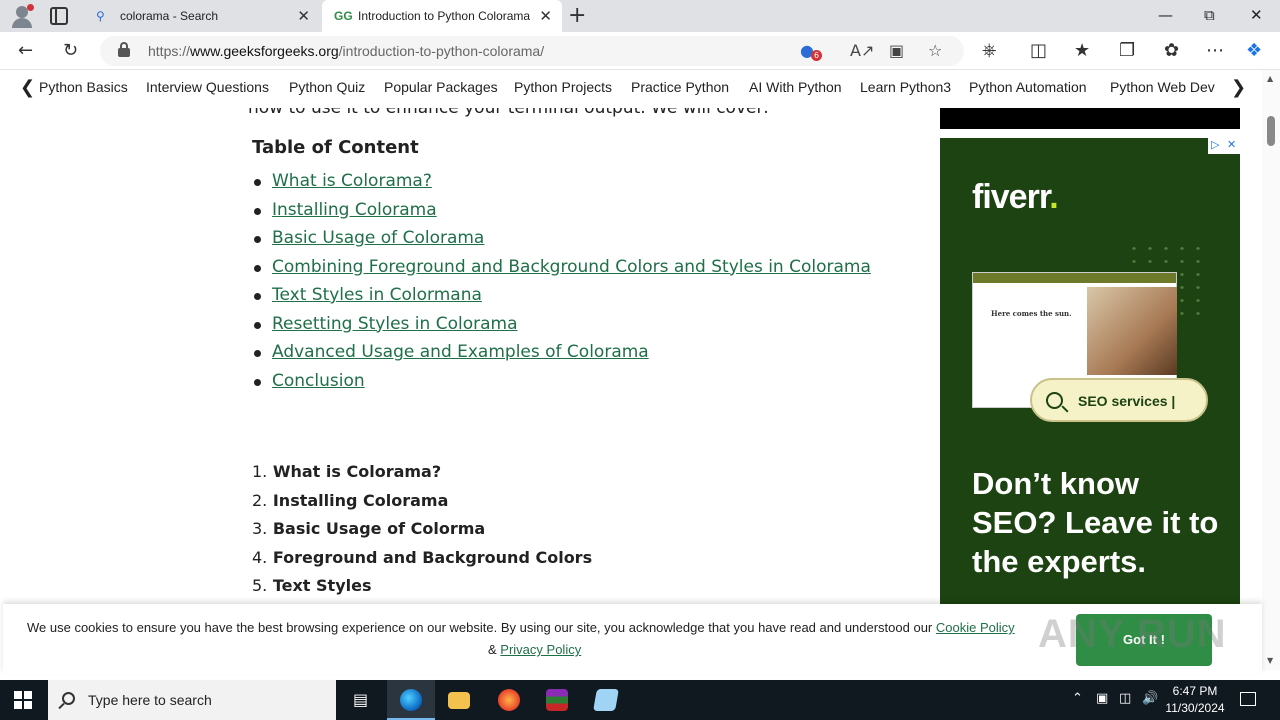  What do you see at coordinates (896, 50) in the screenshot?
I see `immersive-reader-icon: ▣` at bounding box center [896, 50].